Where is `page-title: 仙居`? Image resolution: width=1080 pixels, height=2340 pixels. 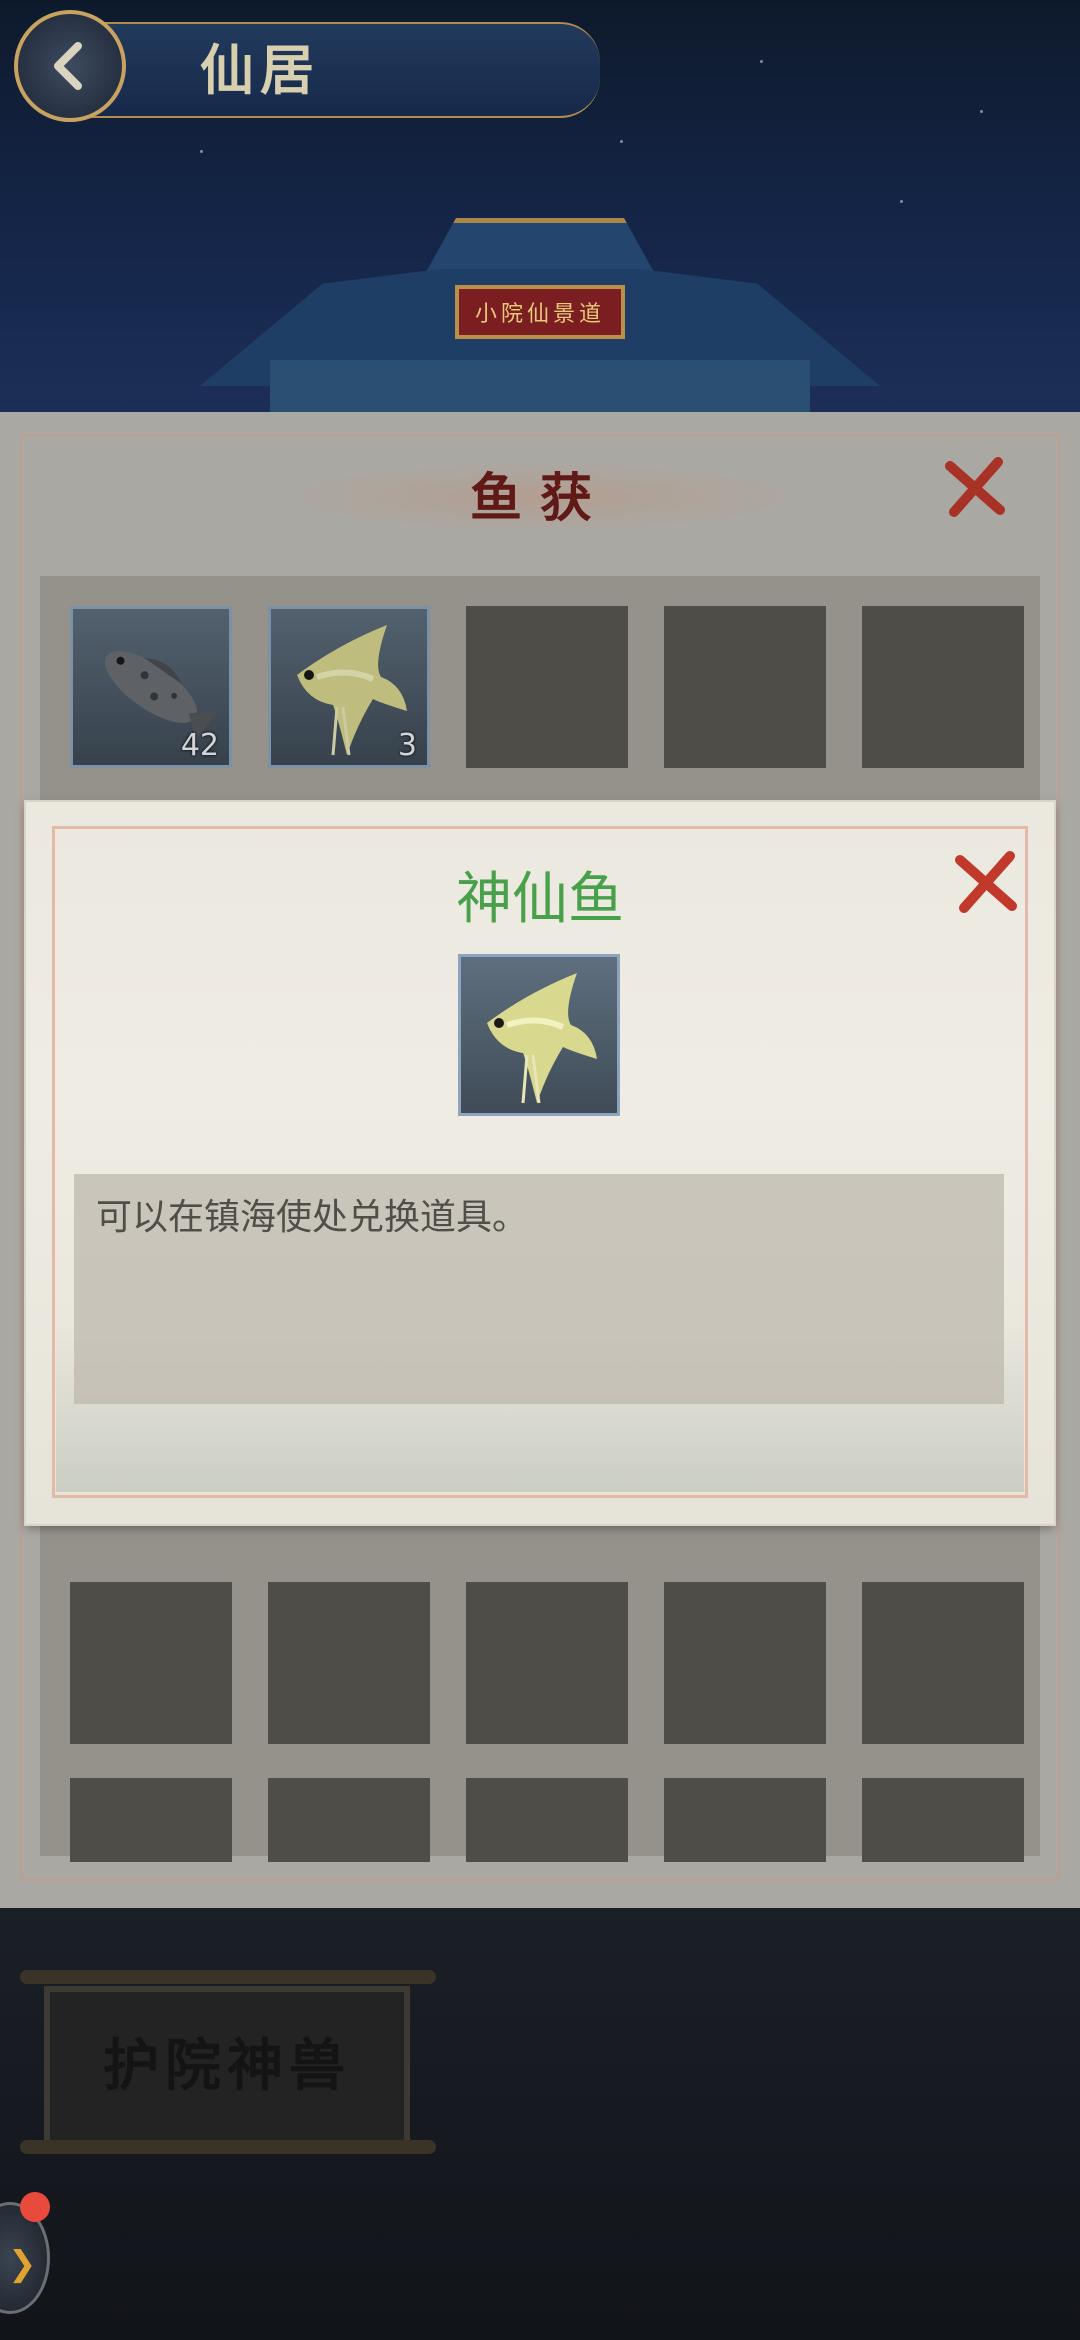 page-title: 仙居 is located at coordinates (260, 70).